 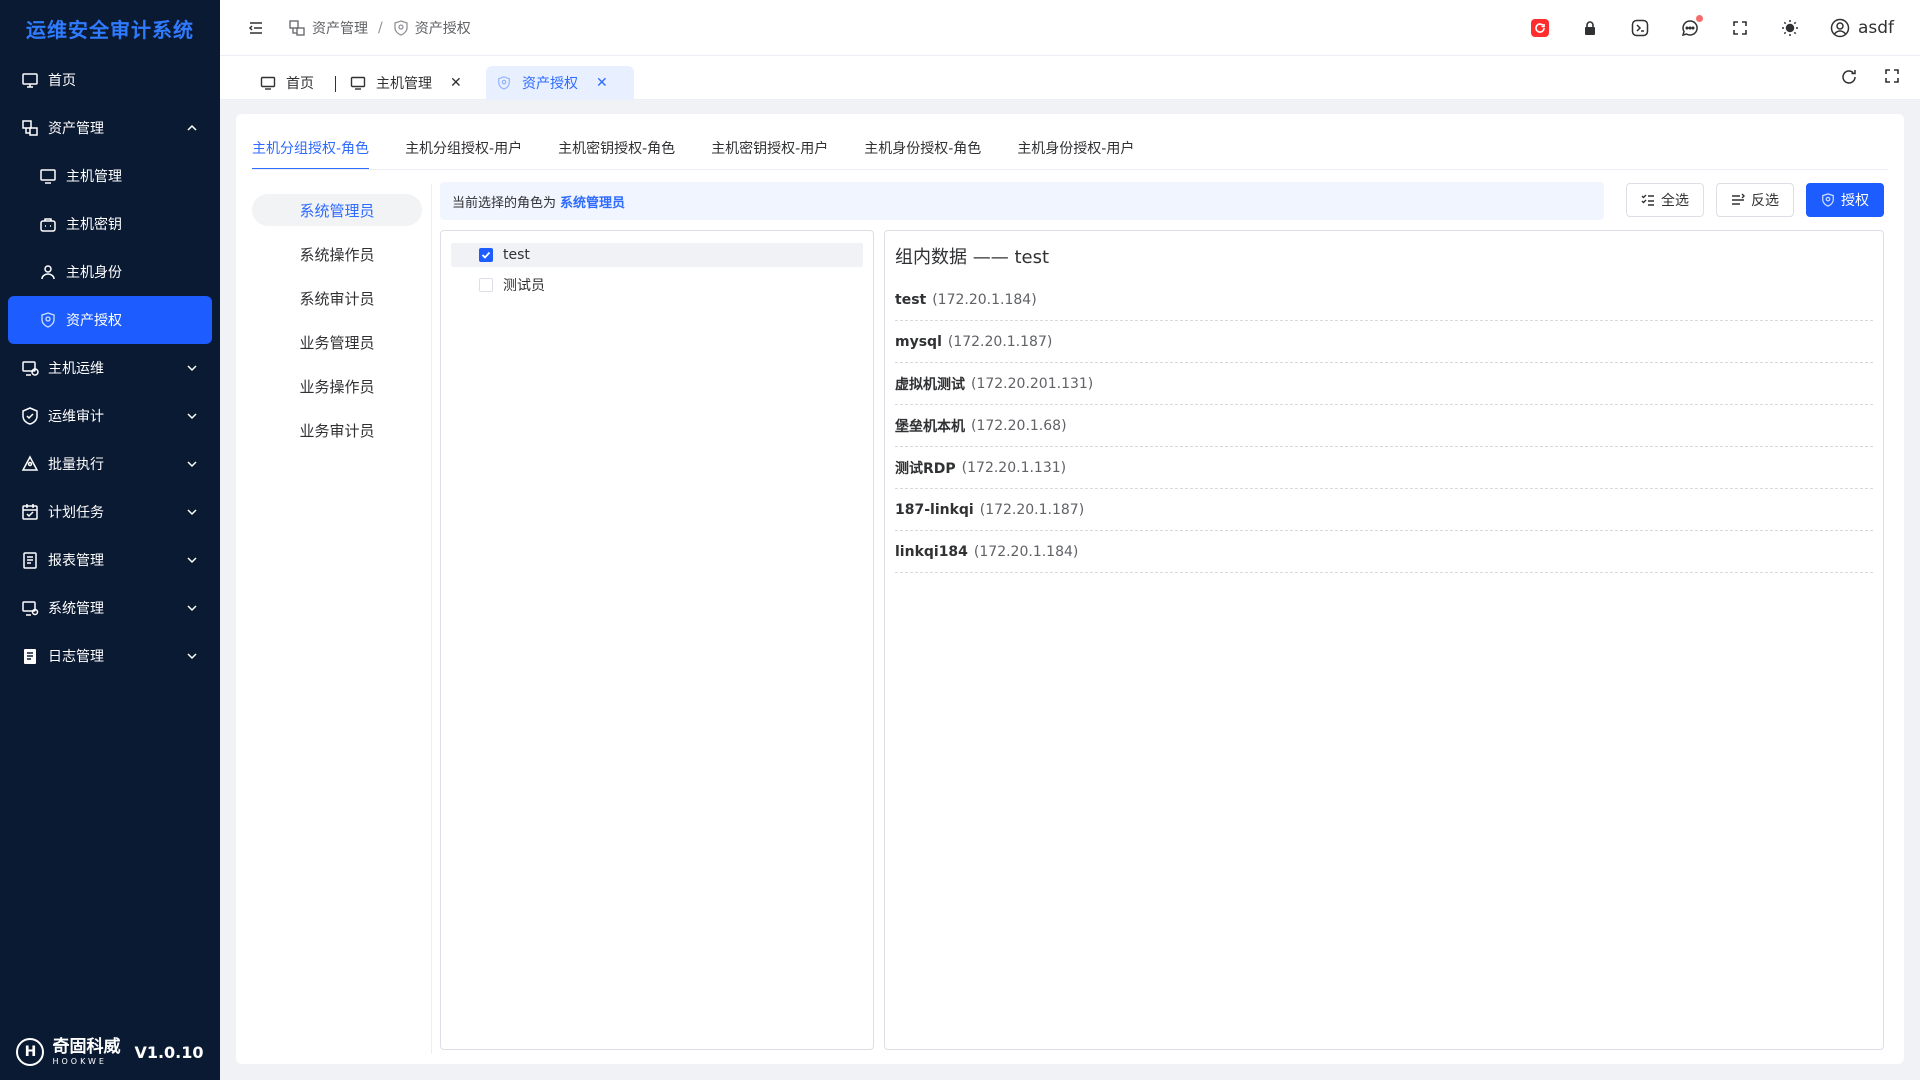 What do you see at coordinates (192, 127) in the screenshot?
I see `chevron-up-icon` at bounding box center [192, 127].